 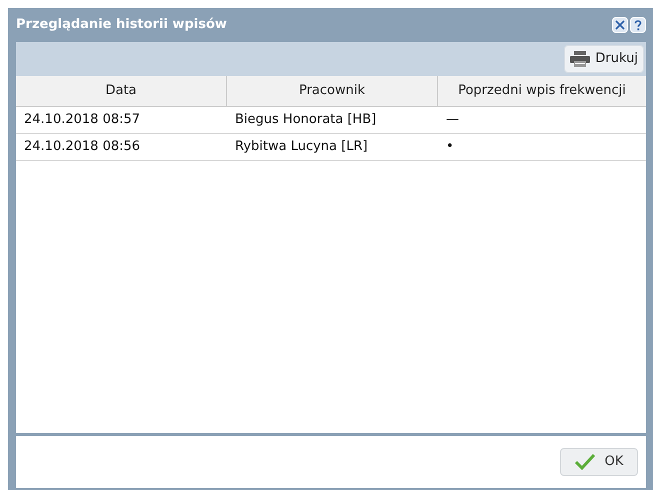 What do you see at coordinates (305, 120) in the screenshot?
I see `table-cell-text: Biegus Honorata [HB]` at bounding box center [305, 120].